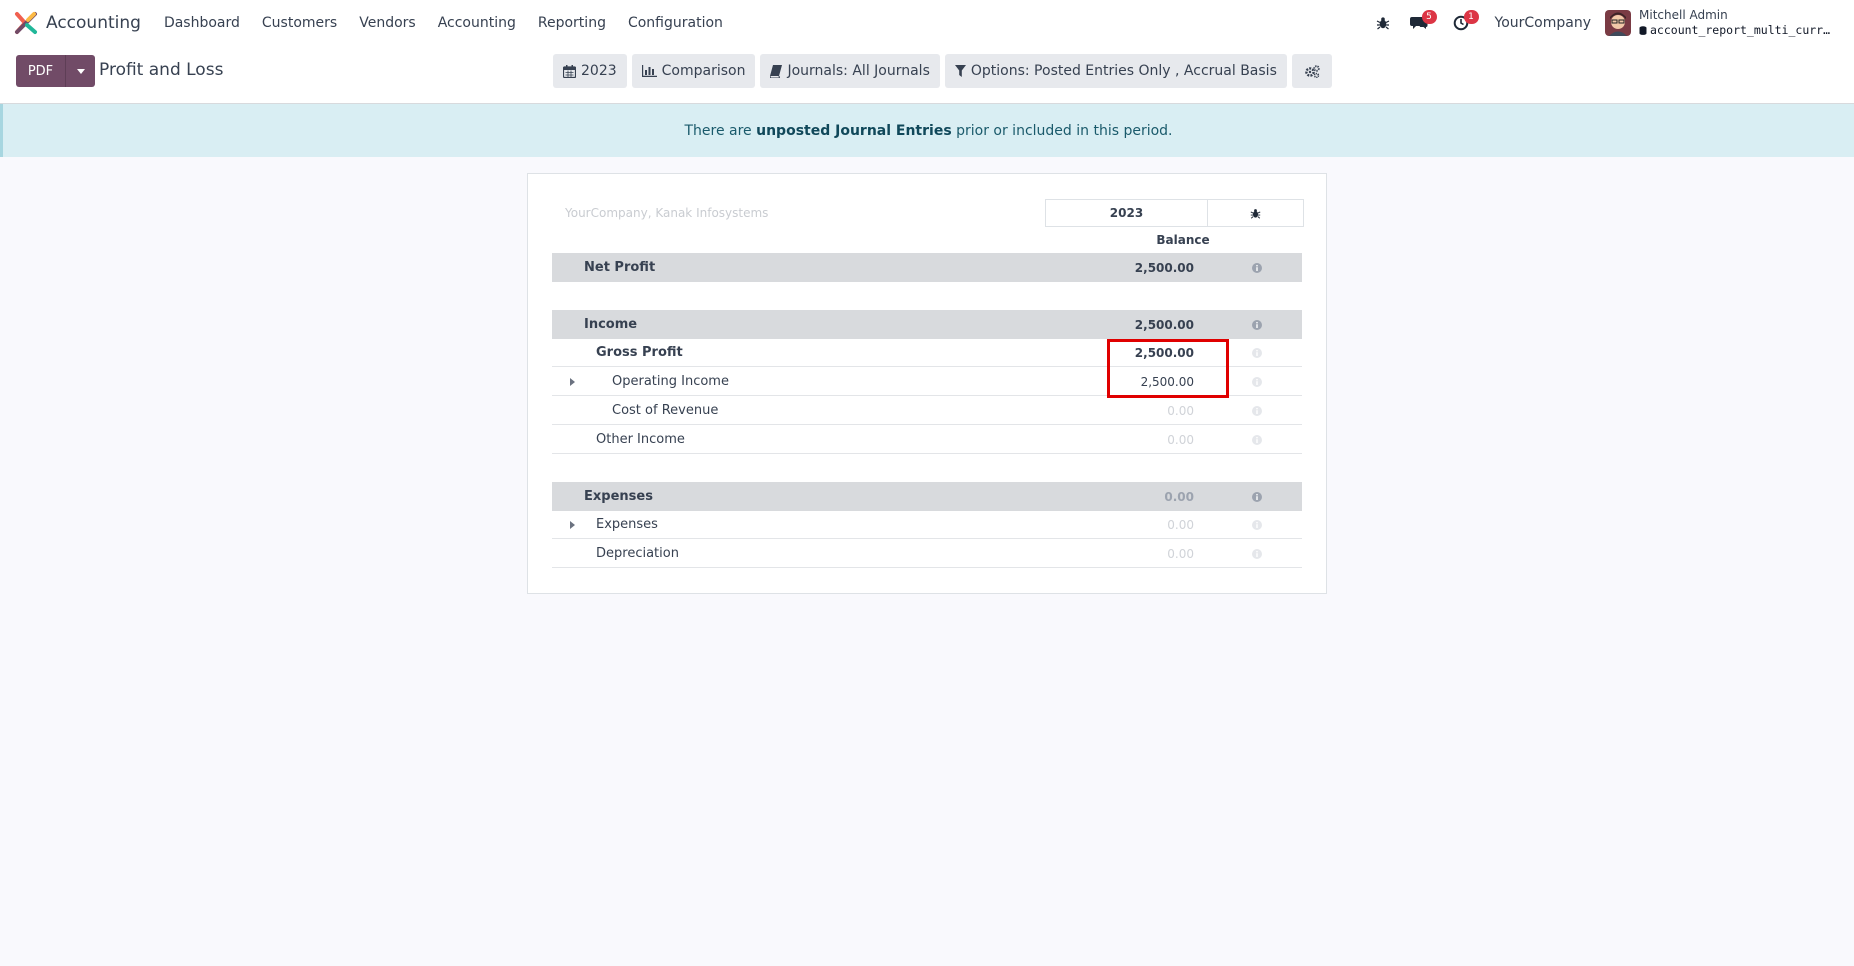  What do you see at coordinates (569, 71) in the screenshot?
I see `calendar-icon` at bounding box center [569, 71].